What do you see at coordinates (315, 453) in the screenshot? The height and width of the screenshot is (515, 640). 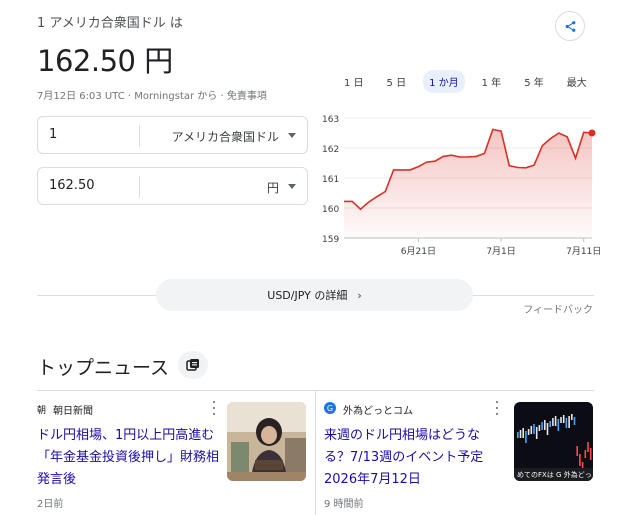 I see `news-card-divider` at bounding box center [315, 453].